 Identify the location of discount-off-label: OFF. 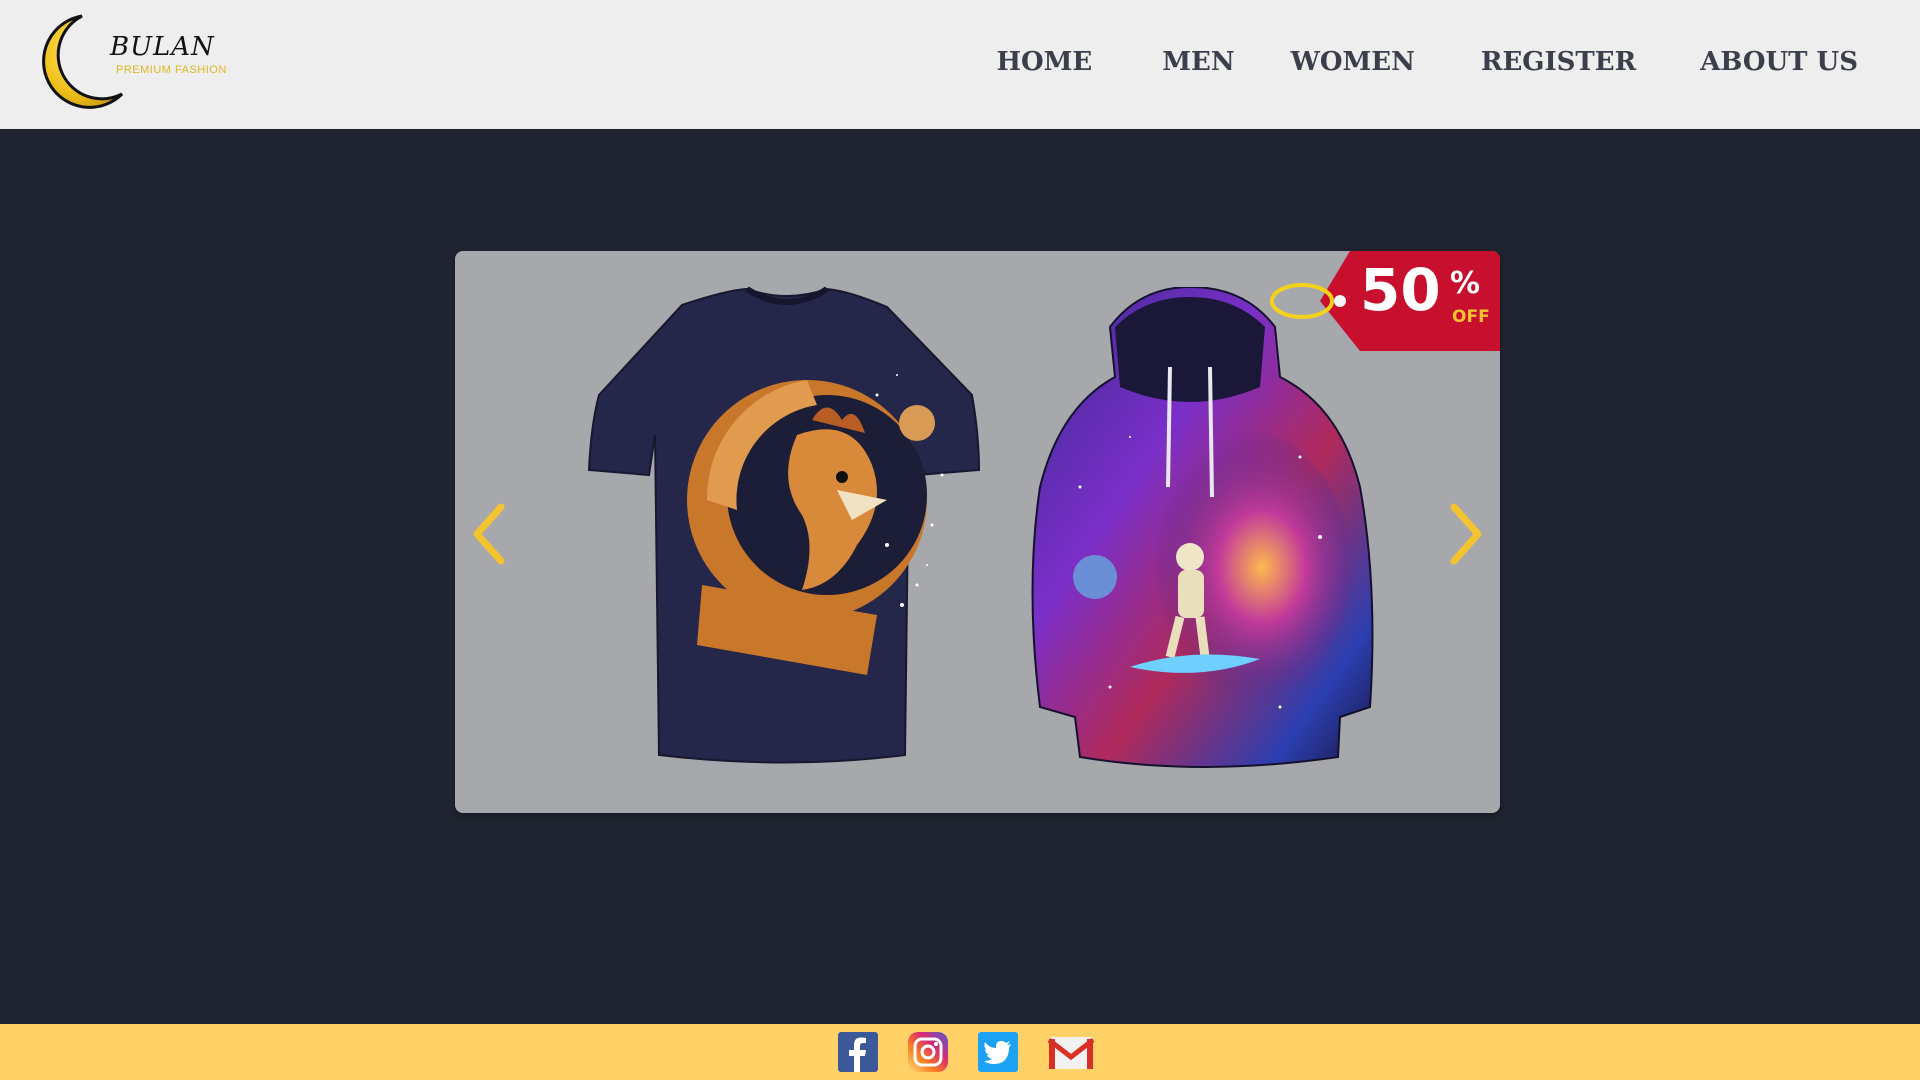
(1471, 317).